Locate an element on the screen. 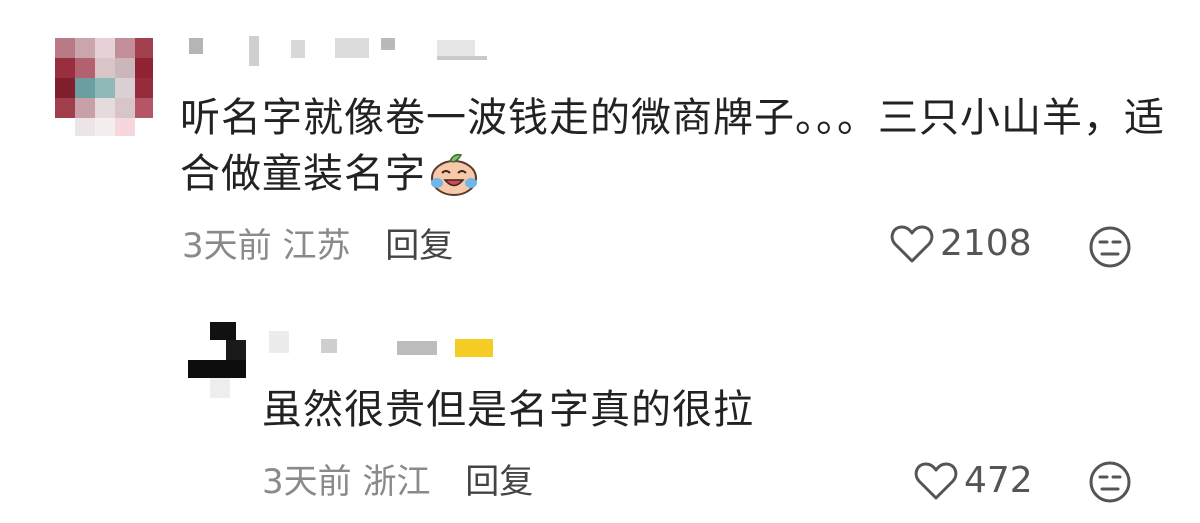 The width and height of the screenshot is (1200, 523). comment-meta: 3天前 江苏 回复 is located at coordinates (317, 246).